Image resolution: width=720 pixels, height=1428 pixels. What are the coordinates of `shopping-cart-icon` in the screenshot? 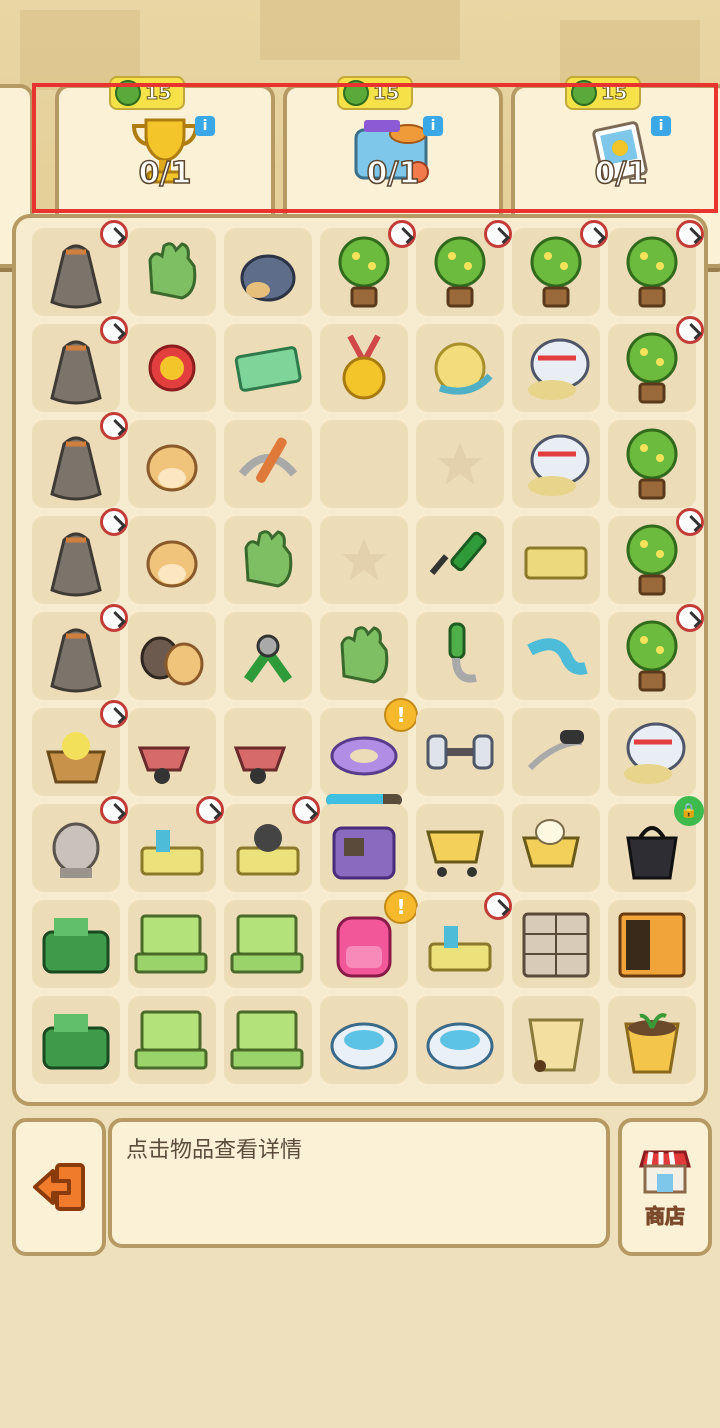 It's located at (455, 853).